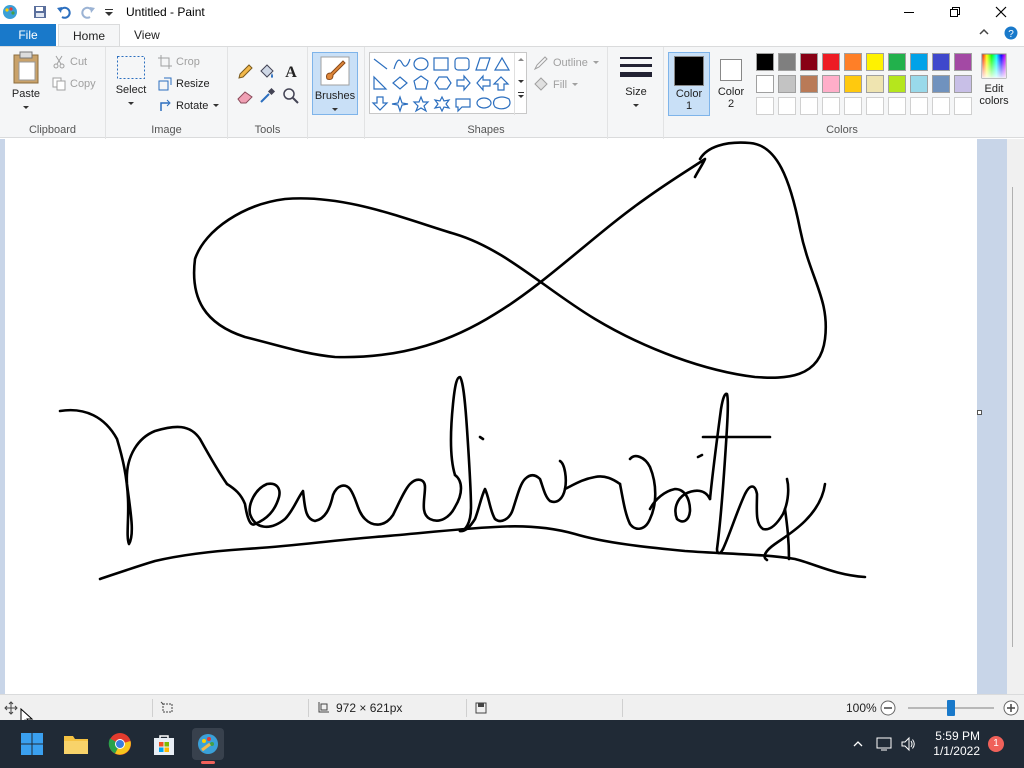  What do you see at coordinates (291, 96) in the screenshot?
I see `magnifier-icon` at bounding box center [291, 96].